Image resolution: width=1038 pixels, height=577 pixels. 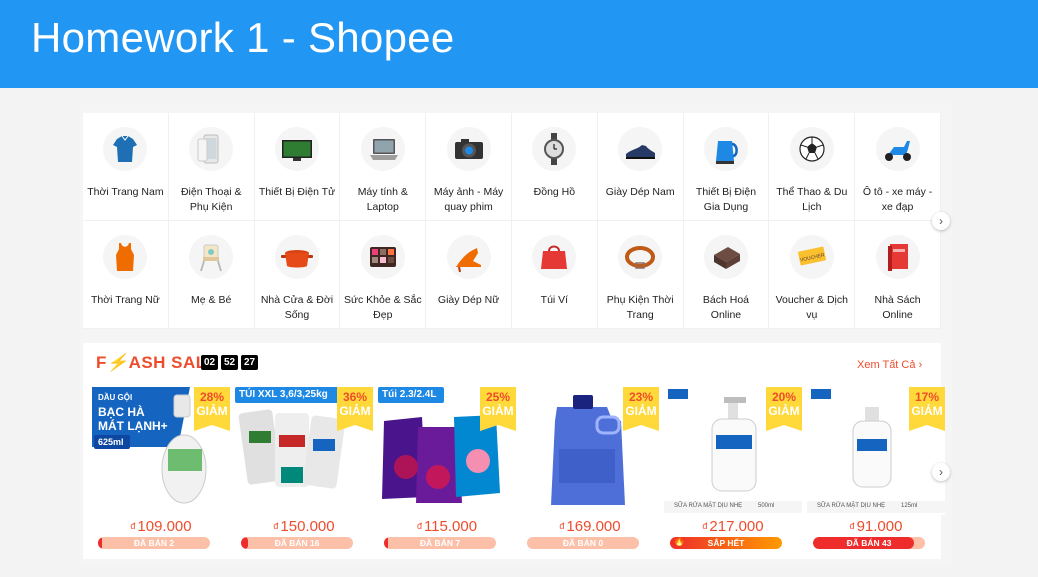 I want to click on pot-icon, so click(x=296, y=257).